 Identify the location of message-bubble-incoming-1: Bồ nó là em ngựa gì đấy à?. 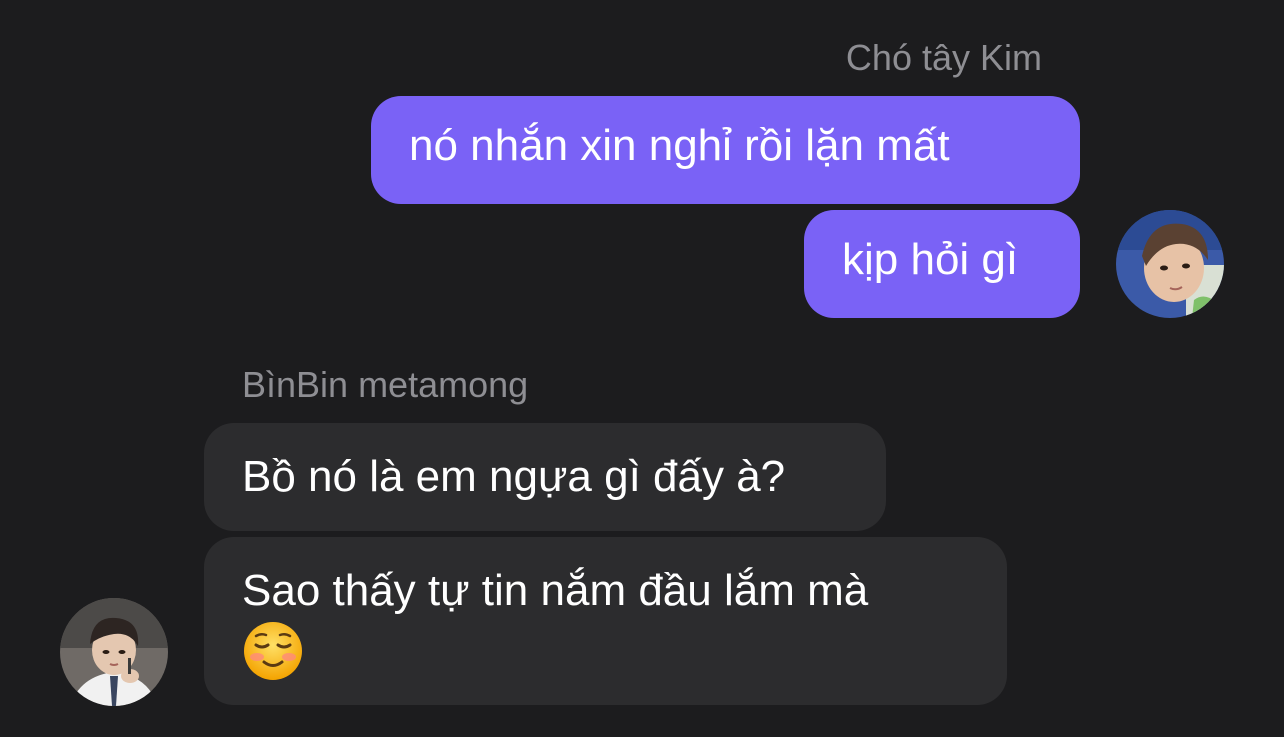
(545, 477).